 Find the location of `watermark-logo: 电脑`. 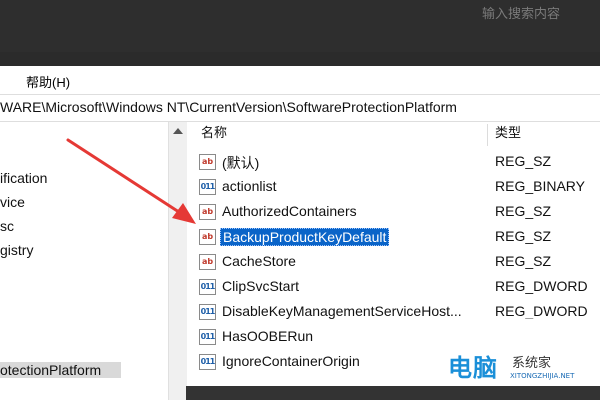

watermark-logo: 电脑 is located at coordinates (473, 368).